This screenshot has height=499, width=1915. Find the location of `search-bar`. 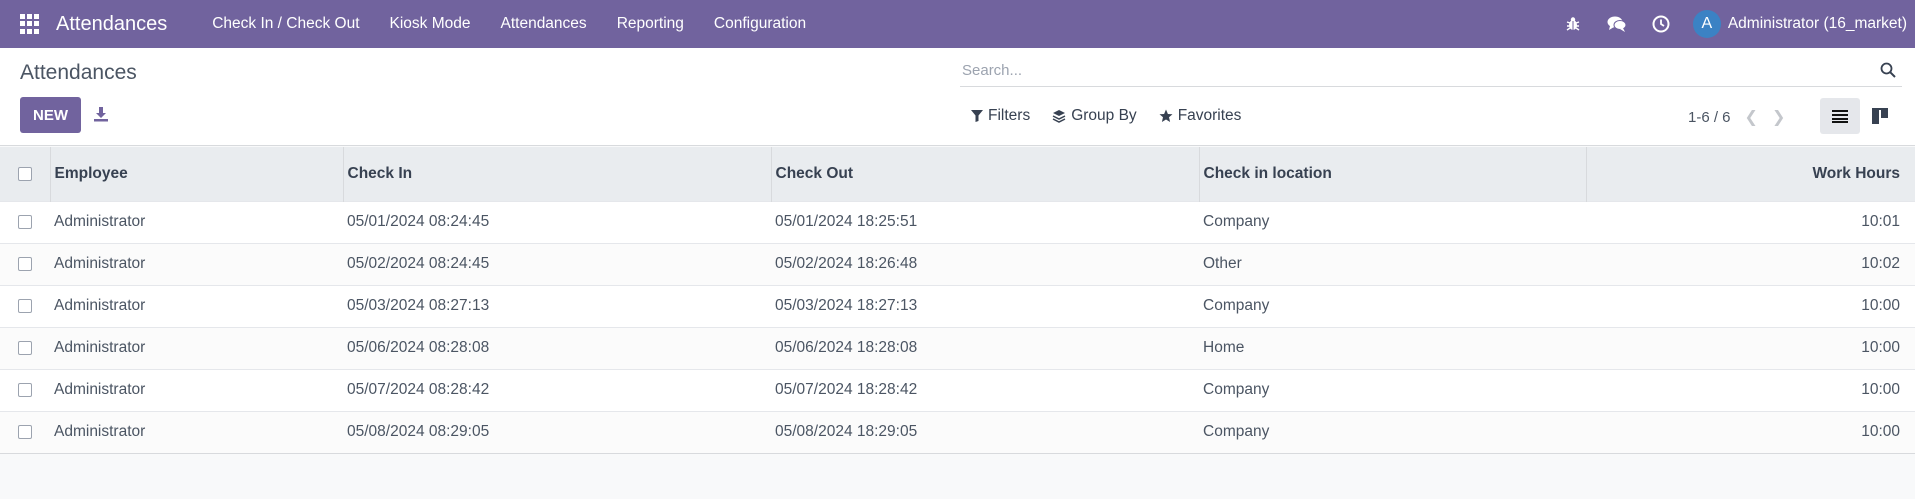

search-bar is located at coordinates (1431, 71).